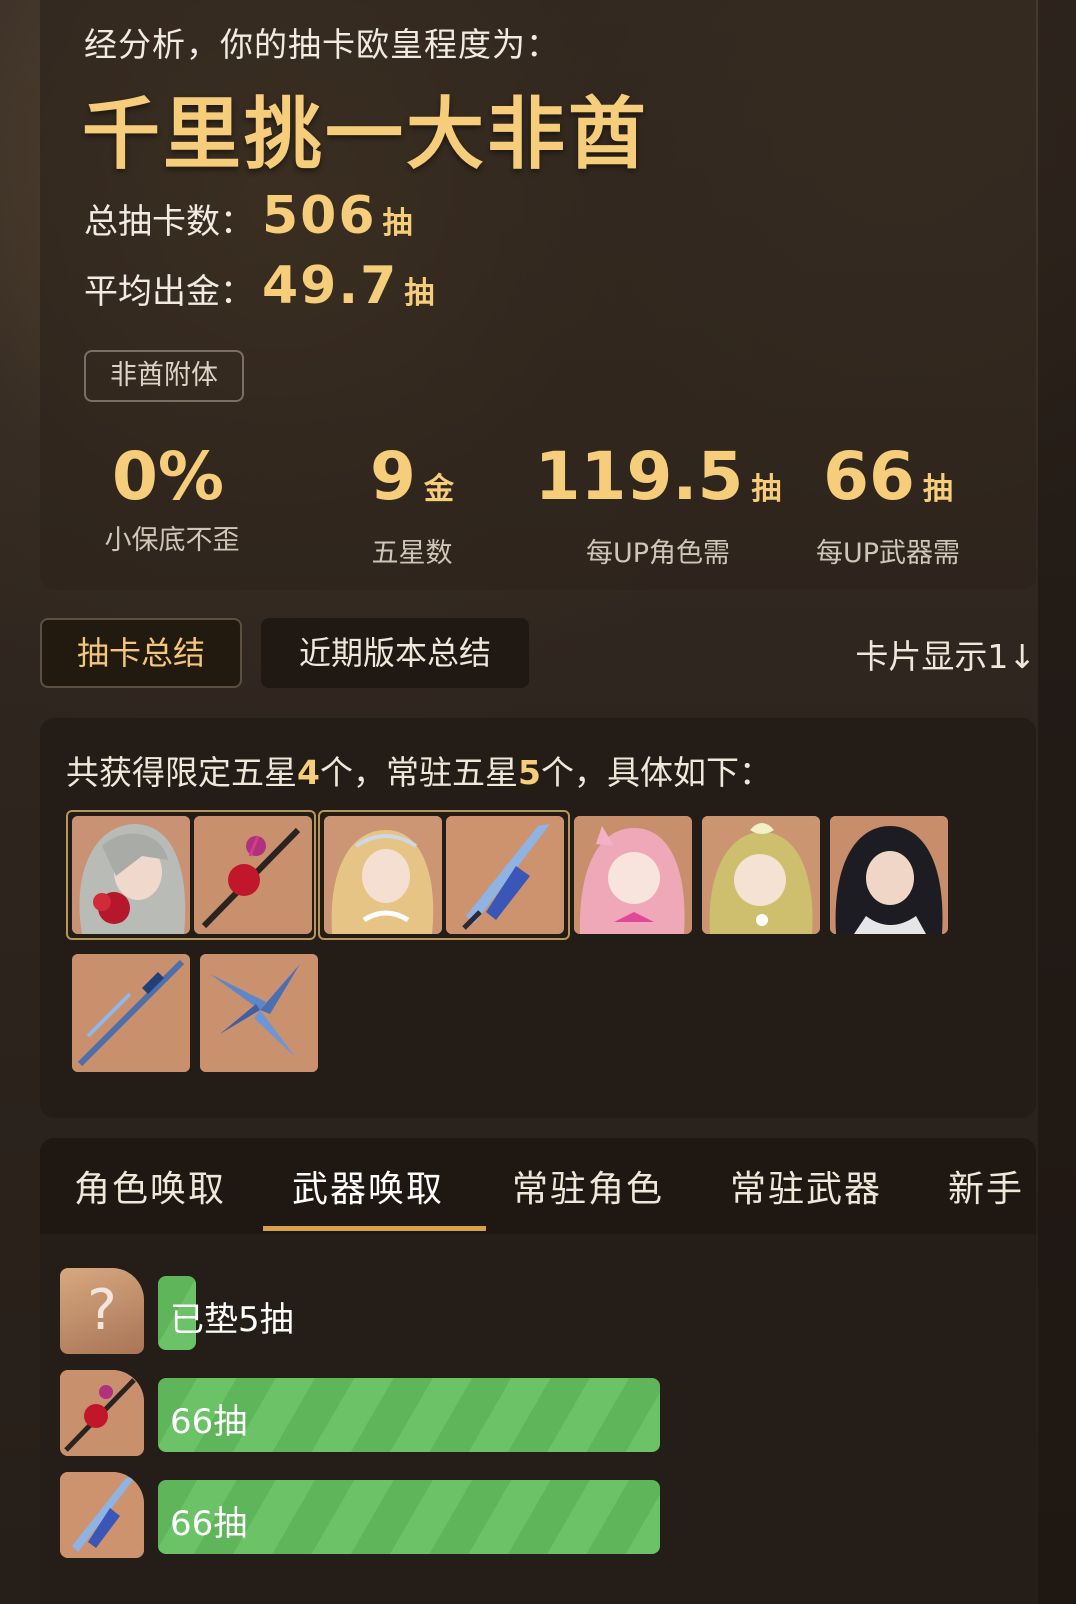 Image resolution: width=1076 pixels, height=1604 pixels. Describe the element at coordinates (639, 476) in the screenshot. I see `metric-value: 119.5` at that location.